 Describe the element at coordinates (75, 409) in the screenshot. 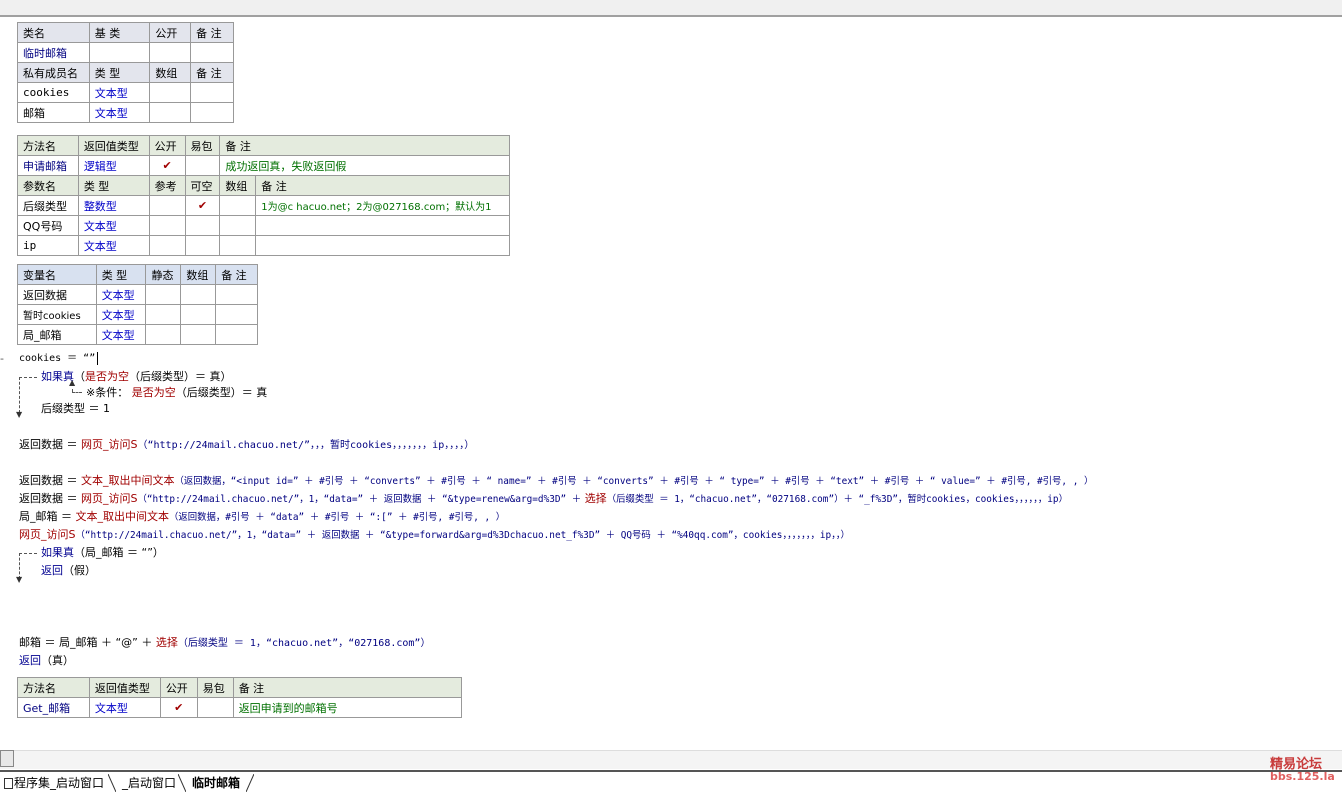

I see `code-line: 后缀类型 ＝ 1` at that location.